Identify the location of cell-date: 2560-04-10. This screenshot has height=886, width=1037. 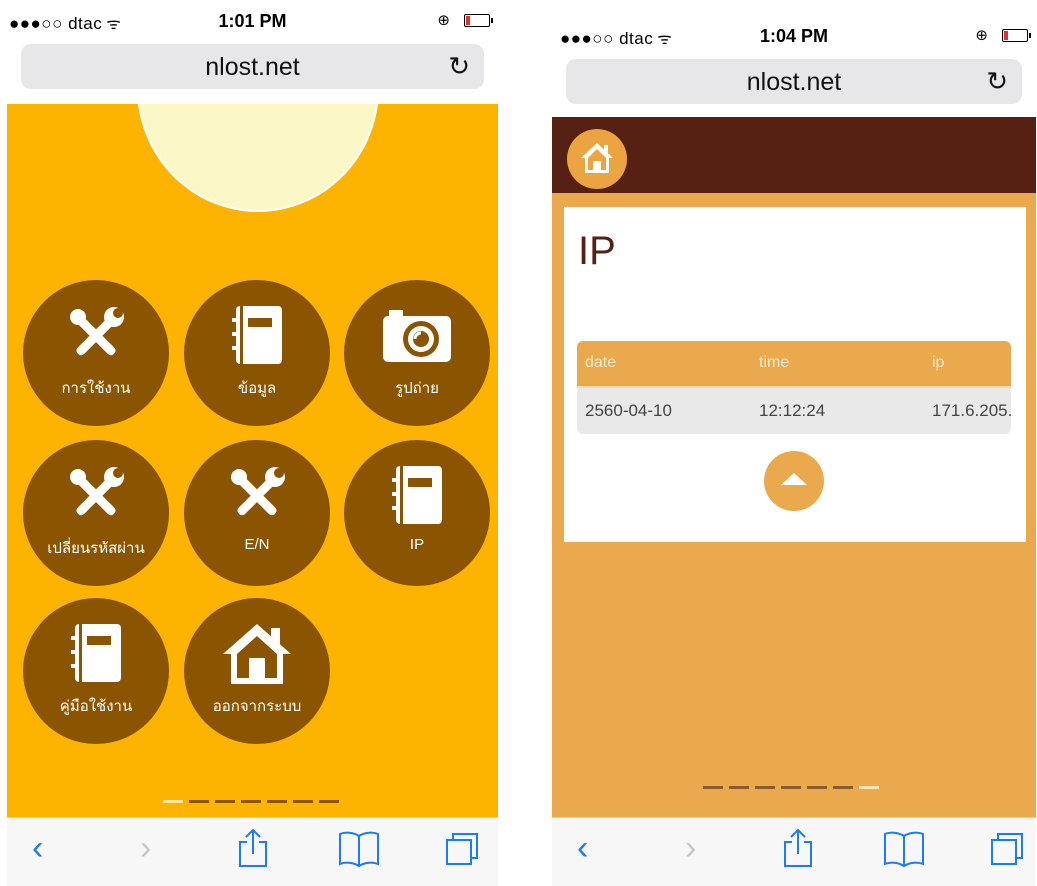
(628, 410).